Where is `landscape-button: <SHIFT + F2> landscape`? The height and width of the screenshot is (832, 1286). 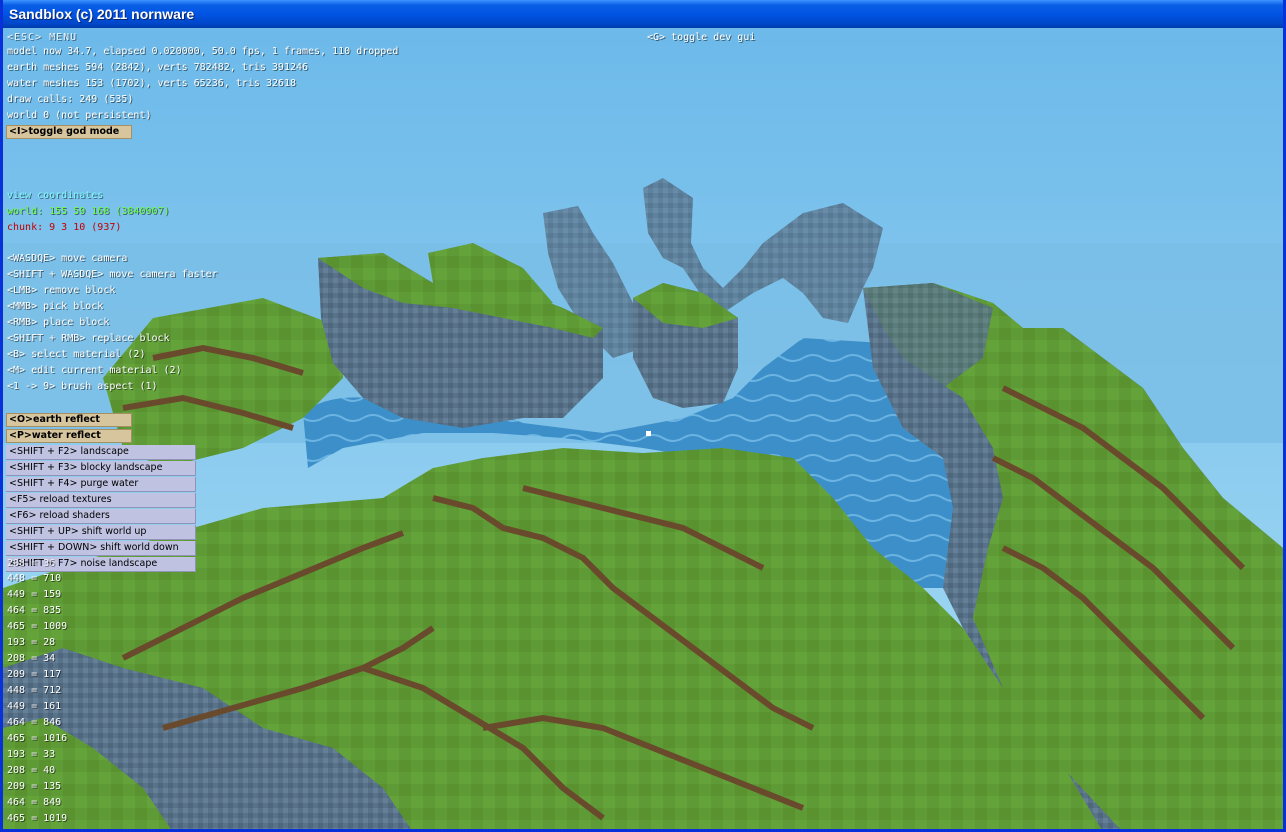 landscape-button: <SHIFT + F2> landscape is located at coordinates (101, 452).